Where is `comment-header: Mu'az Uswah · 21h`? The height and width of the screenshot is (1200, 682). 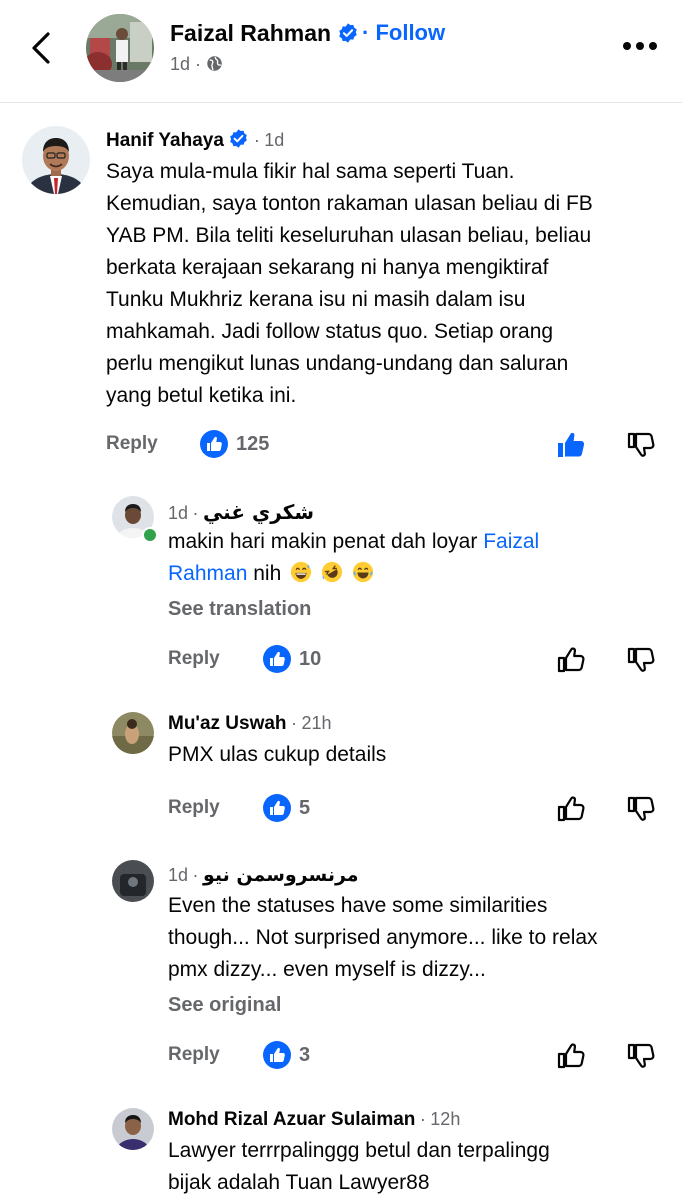 comment-header: Mu'az Uswah · 21h is located at coordinates (250, 724).